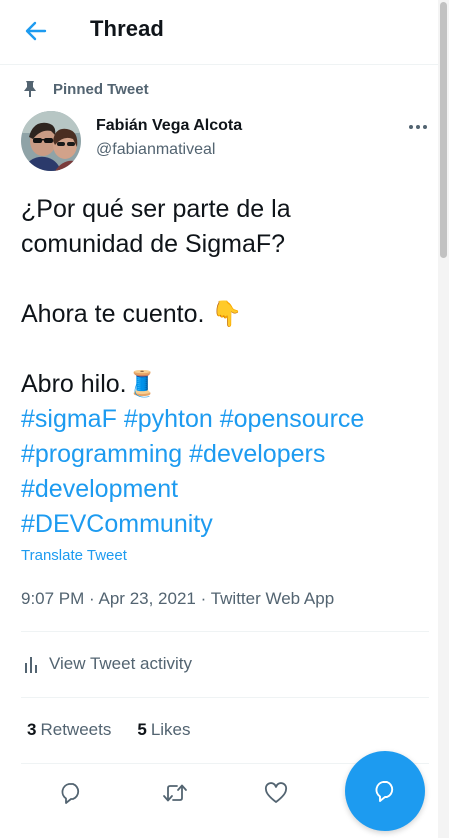  I want to click on pinned-label: Pinned Tweet, so click(101, 89).